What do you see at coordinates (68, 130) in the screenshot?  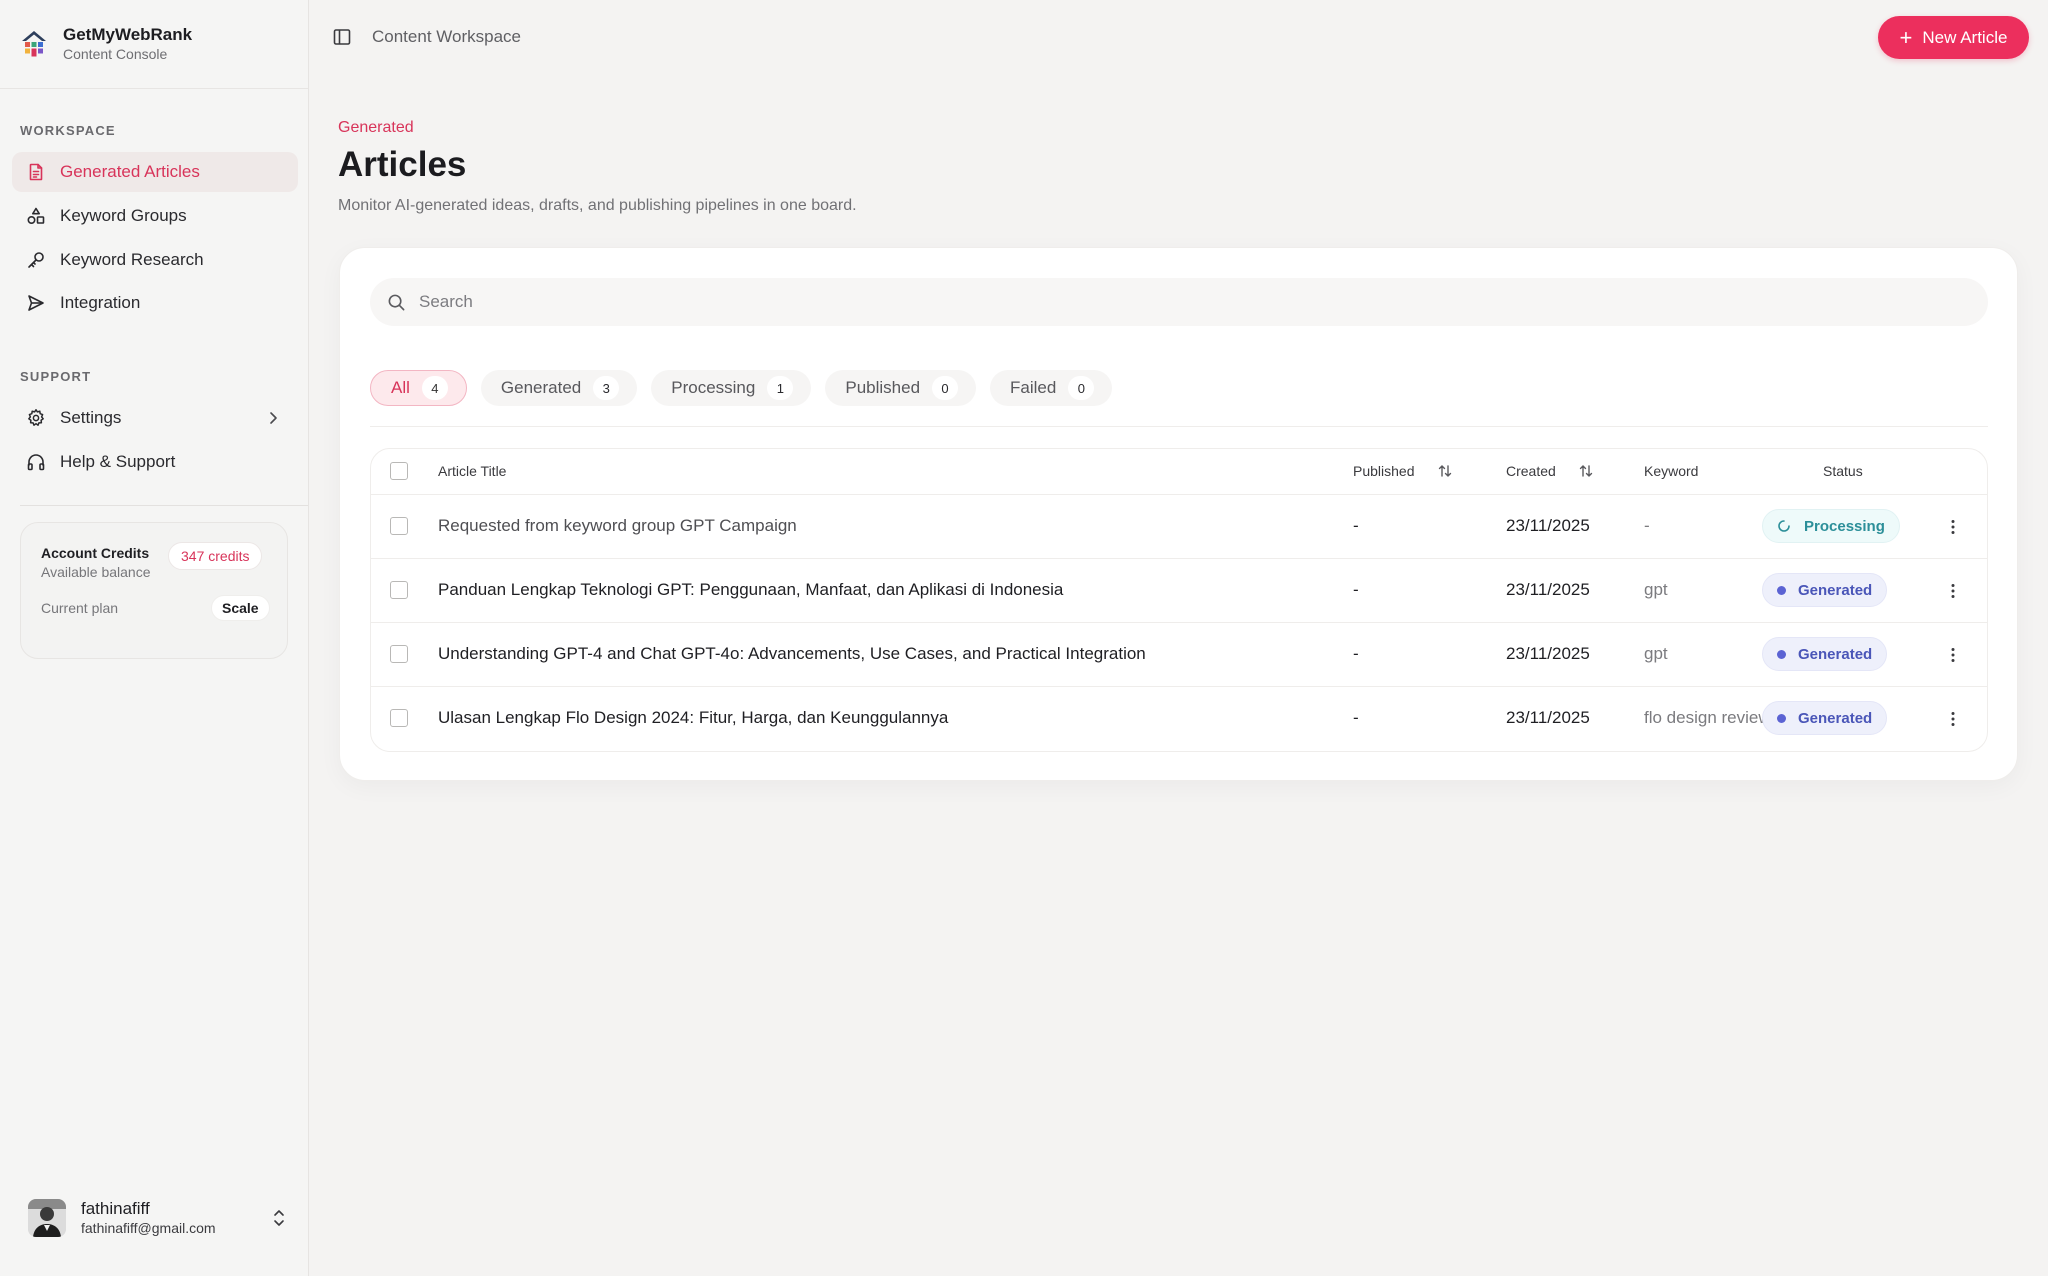 I see `workspace-section-label: WORKSPACE` at bounding box center [68, 130].